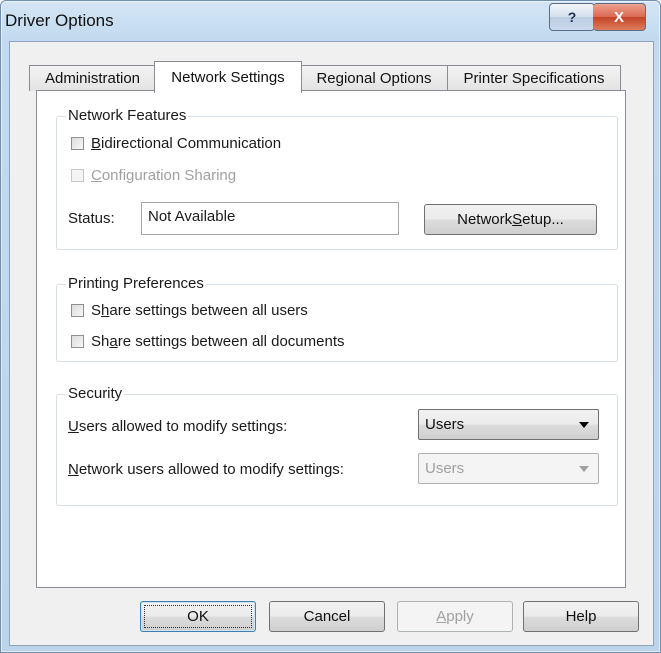  I want to click on help-button: Help, so click(581, 616).